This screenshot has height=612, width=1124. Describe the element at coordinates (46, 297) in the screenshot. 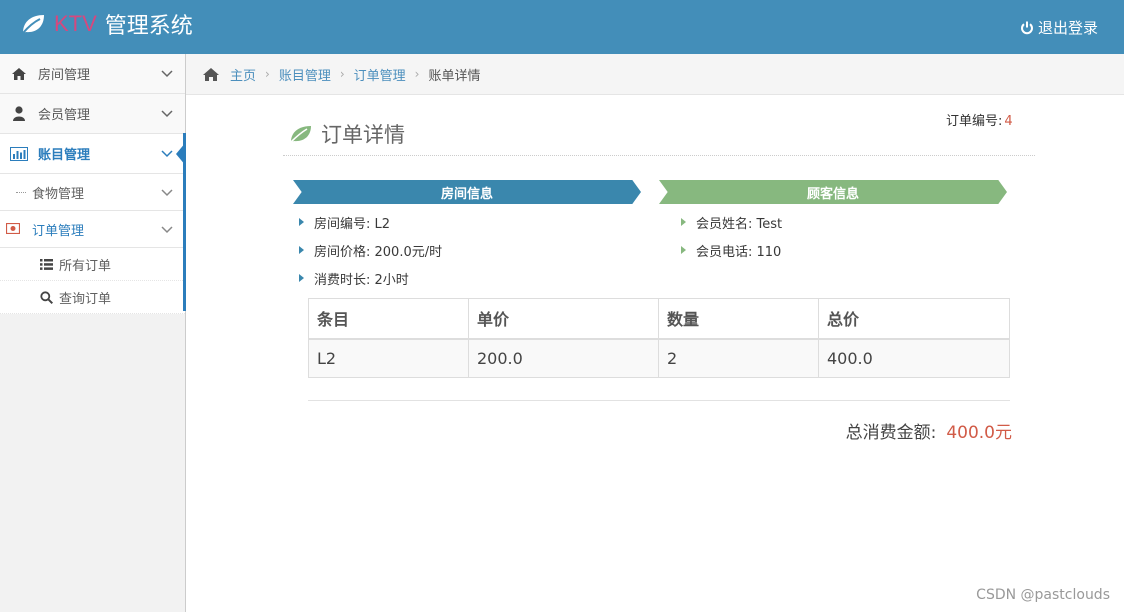

I see `search-icon` at that location.